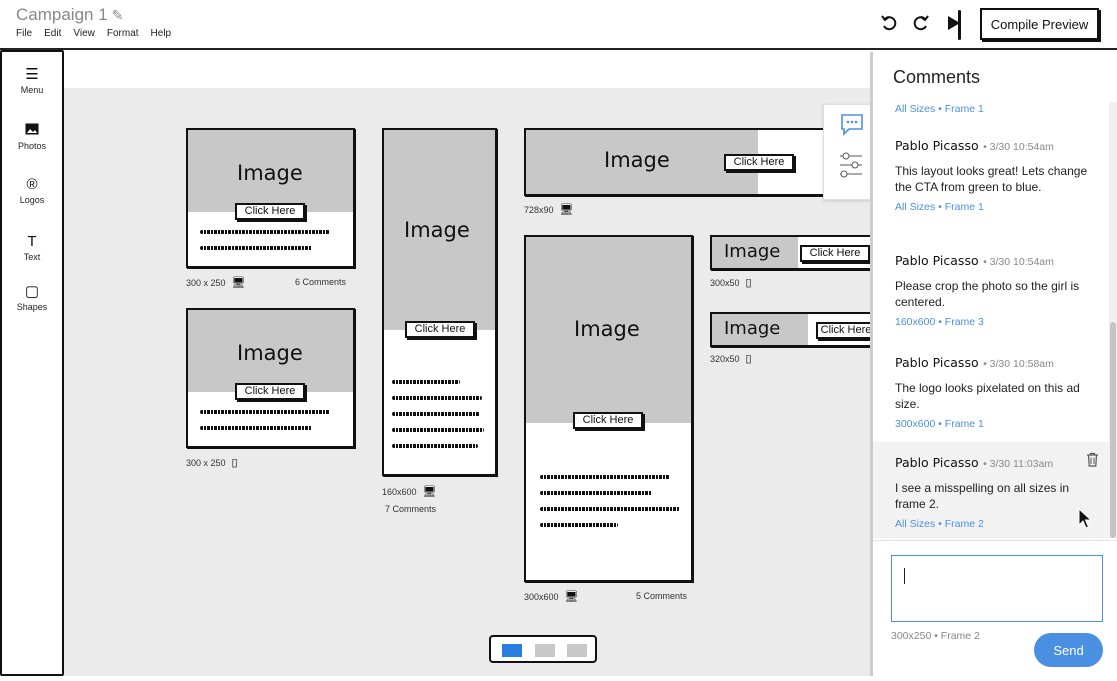 This screenshot has height=681, width=1117. What do you see at coordinates (32, 200) in the screenshot?
I see `rail-label-logos: Logos` at bounding box center [32, 200].